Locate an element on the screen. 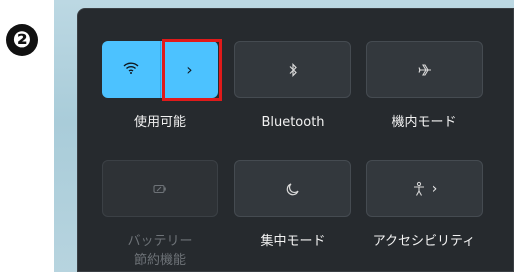  accessibility-icon-group: › is located at coordinates (425, 188).